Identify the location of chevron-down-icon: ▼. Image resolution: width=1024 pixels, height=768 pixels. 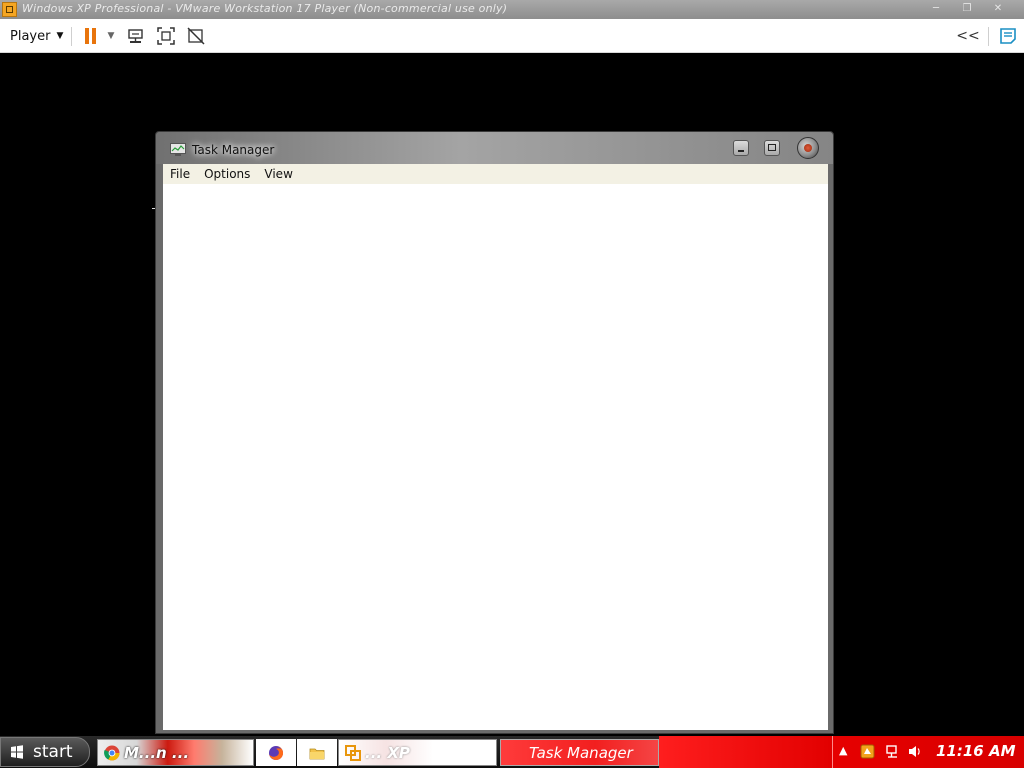
(60, 36).